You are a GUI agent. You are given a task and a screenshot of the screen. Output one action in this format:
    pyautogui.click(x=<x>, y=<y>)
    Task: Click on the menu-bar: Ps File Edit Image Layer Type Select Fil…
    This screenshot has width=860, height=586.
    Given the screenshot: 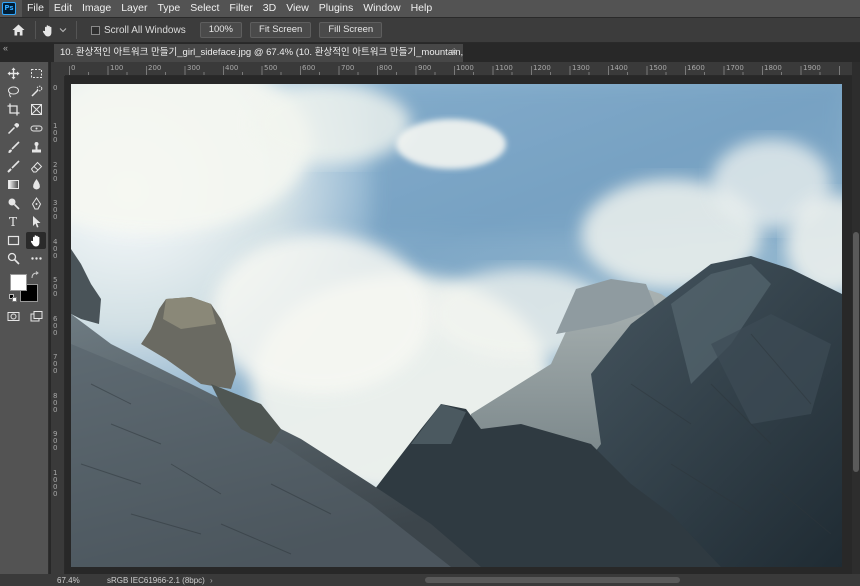 What is the action you would take?
    pyautogui.click(x=430, y=8)
    